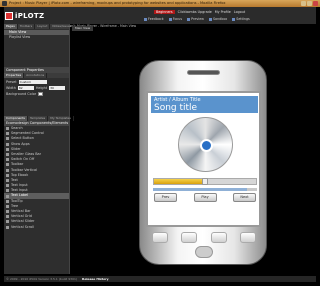 The image size is (320, 286). What do you see at coordinates (160, 237) in the screenshot?
I see `home-key-icon` at bounding box center [160, 237].